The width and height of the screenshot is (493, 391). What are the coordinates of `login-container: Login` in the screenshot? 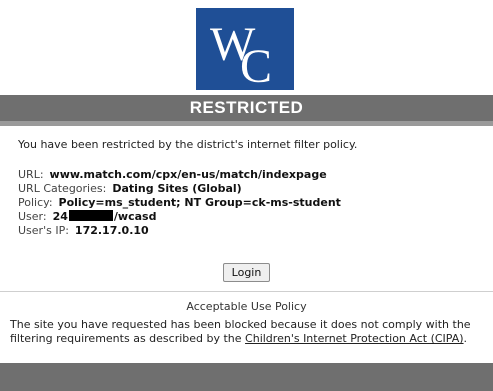 It's located at (246, 272).